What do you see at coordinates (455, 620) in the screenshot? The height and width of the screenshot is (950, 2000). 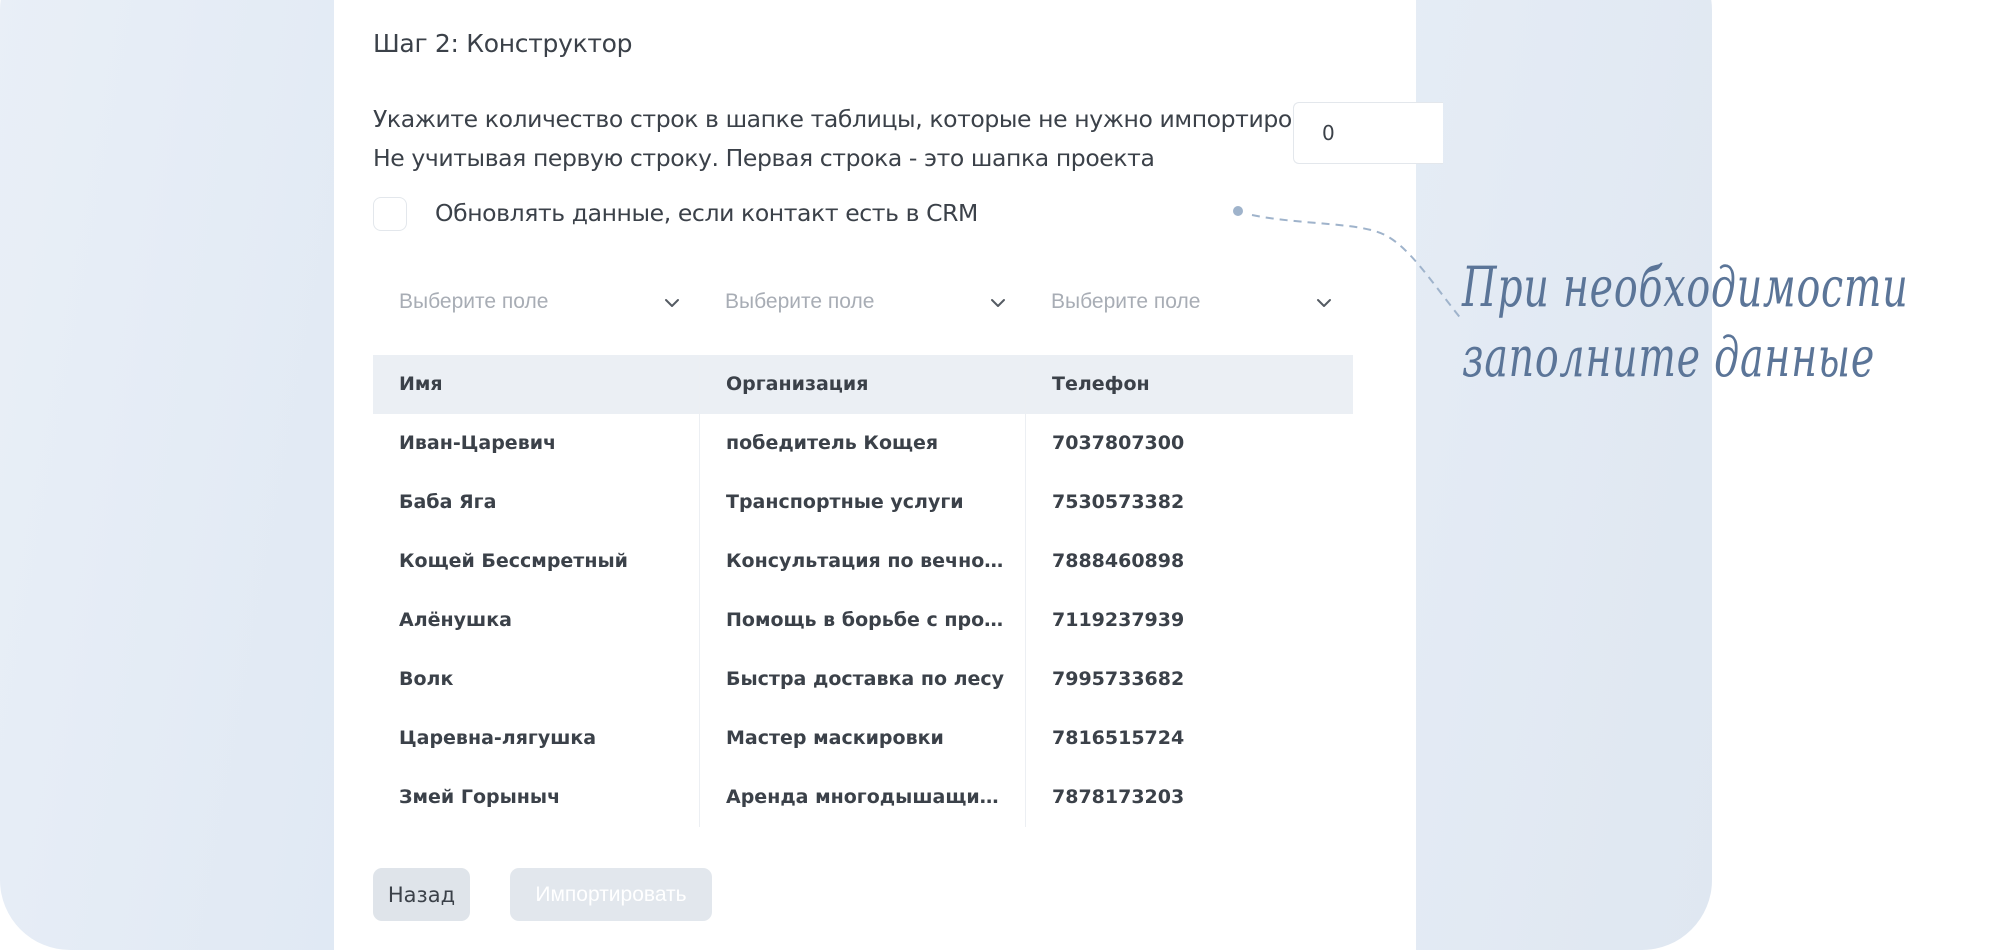 I see `cell-name: Алёнушка` at bounding box center [455, 620].